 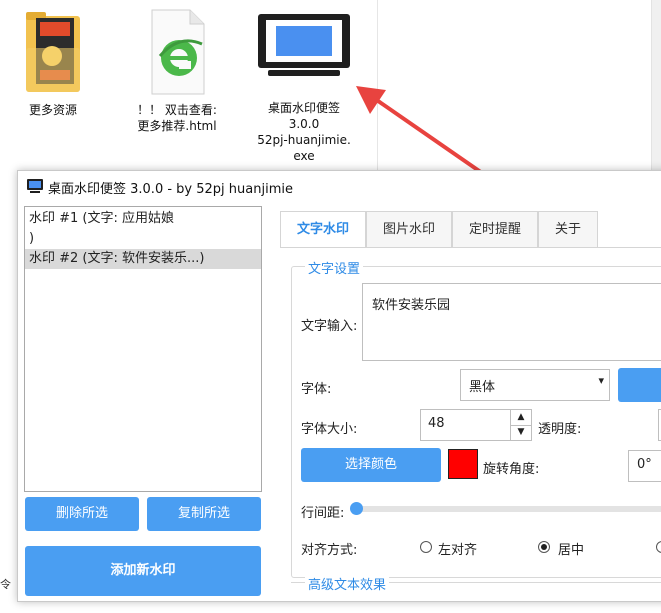 What do you see at coordinates (411, 305) in the screenshot?
I see `text-input-value: 软件安装乐园` at bounding box center [411, 305].